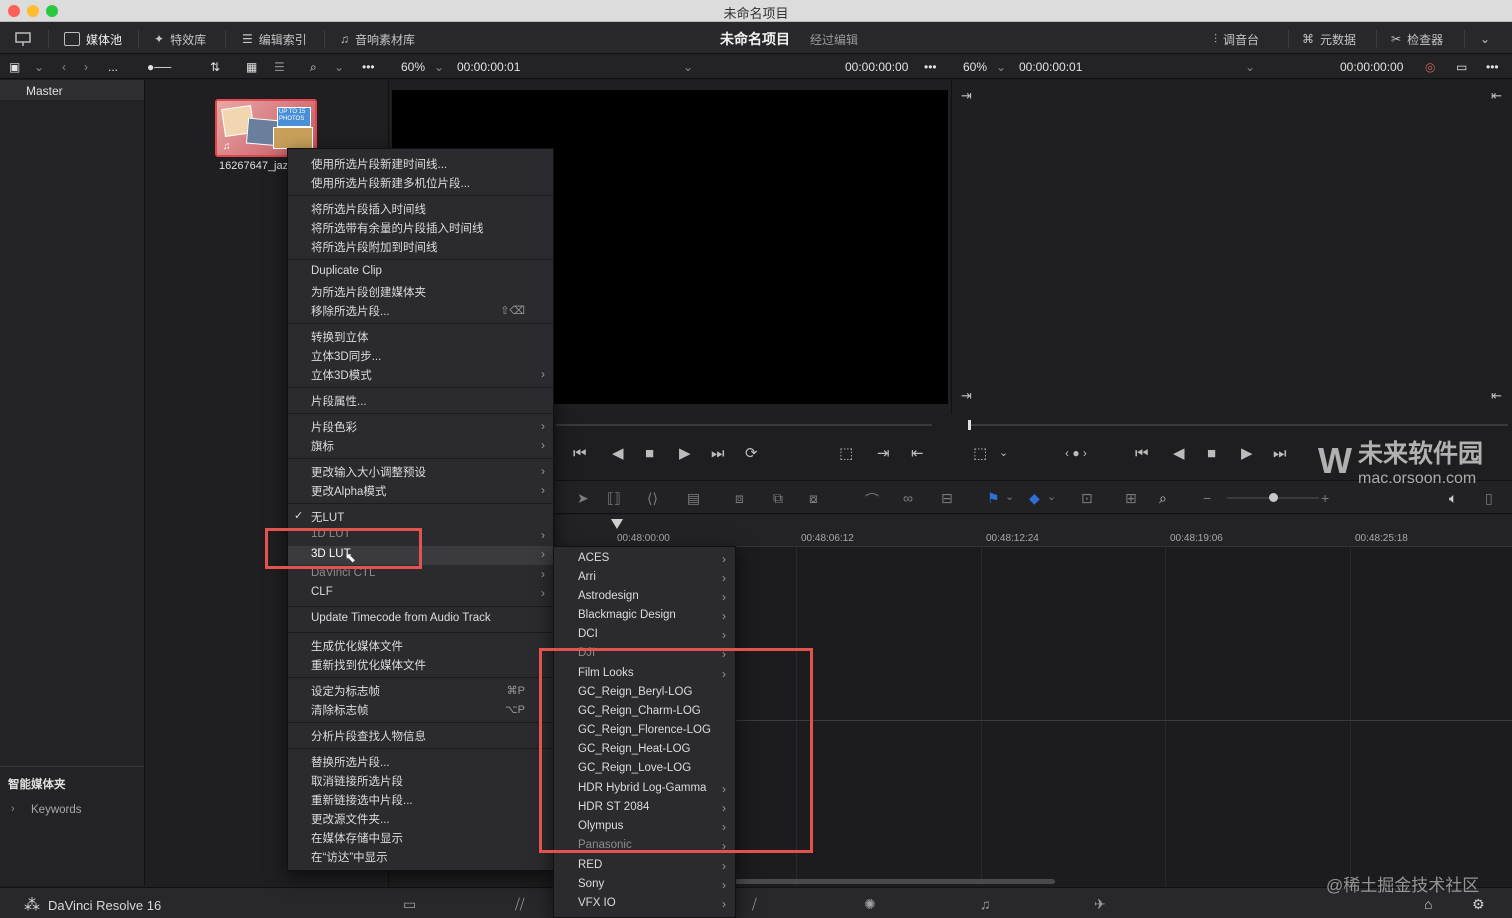 The width and height of the screenshot is (1512, 918). Describe the element at coordinates (947, 498) in the screenshot. I see `lock-icon: ⊟` at that location.